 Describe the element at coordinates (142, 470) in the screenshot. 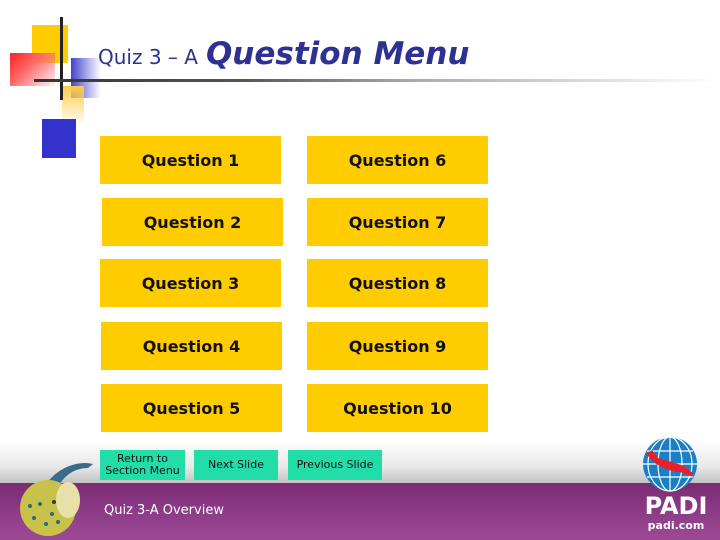

I see `return-label-line2: Section Menu` at that location.